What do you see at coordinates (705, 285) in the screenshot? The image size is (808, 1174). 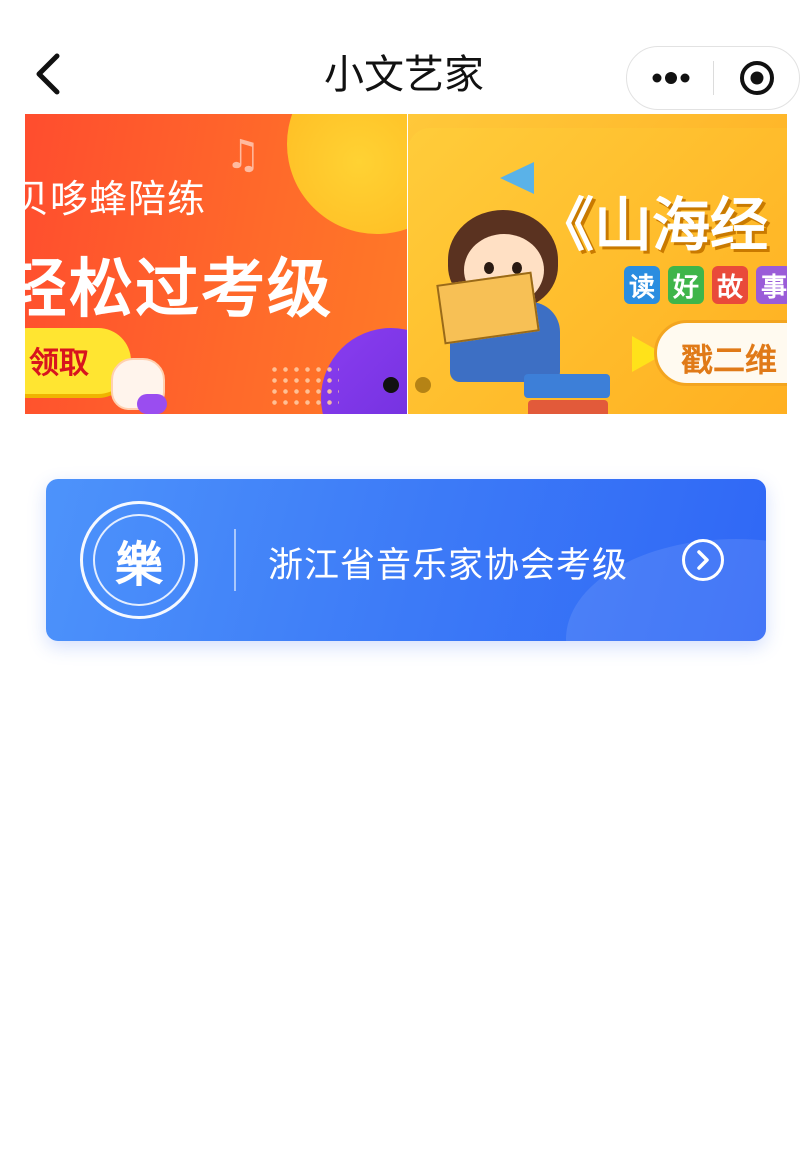 I see `tag-row: 读 好 故 事` at bounding box center [705, 285].